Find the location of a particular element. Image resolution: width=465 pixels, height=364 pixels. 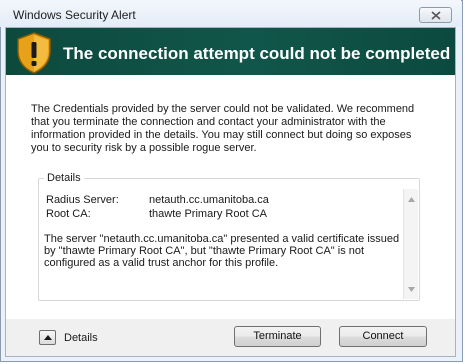

scroll-up-arrow-icon is located at coordinates (411, 199).